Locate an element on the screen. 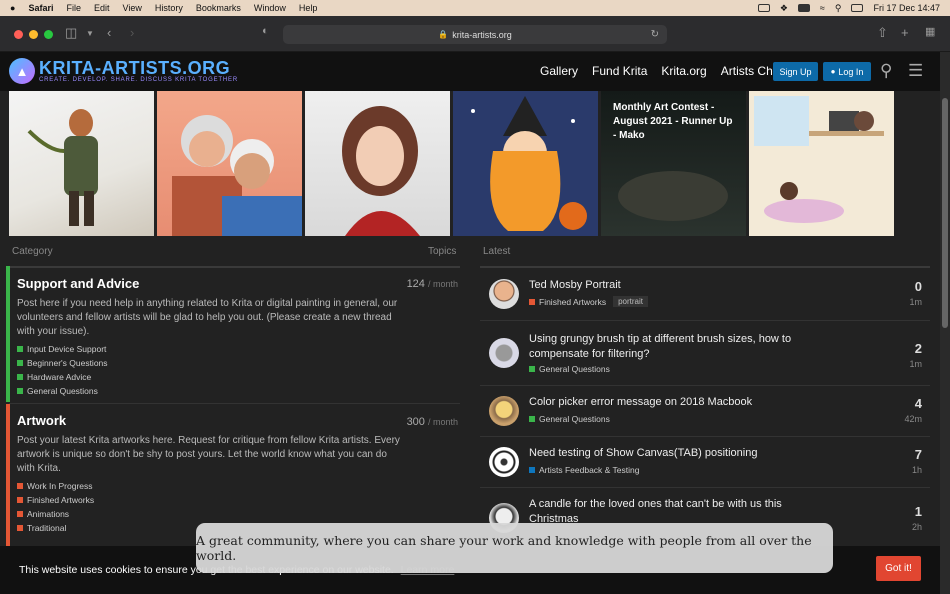  witch-girl-image is located at coordinates (529, 163).